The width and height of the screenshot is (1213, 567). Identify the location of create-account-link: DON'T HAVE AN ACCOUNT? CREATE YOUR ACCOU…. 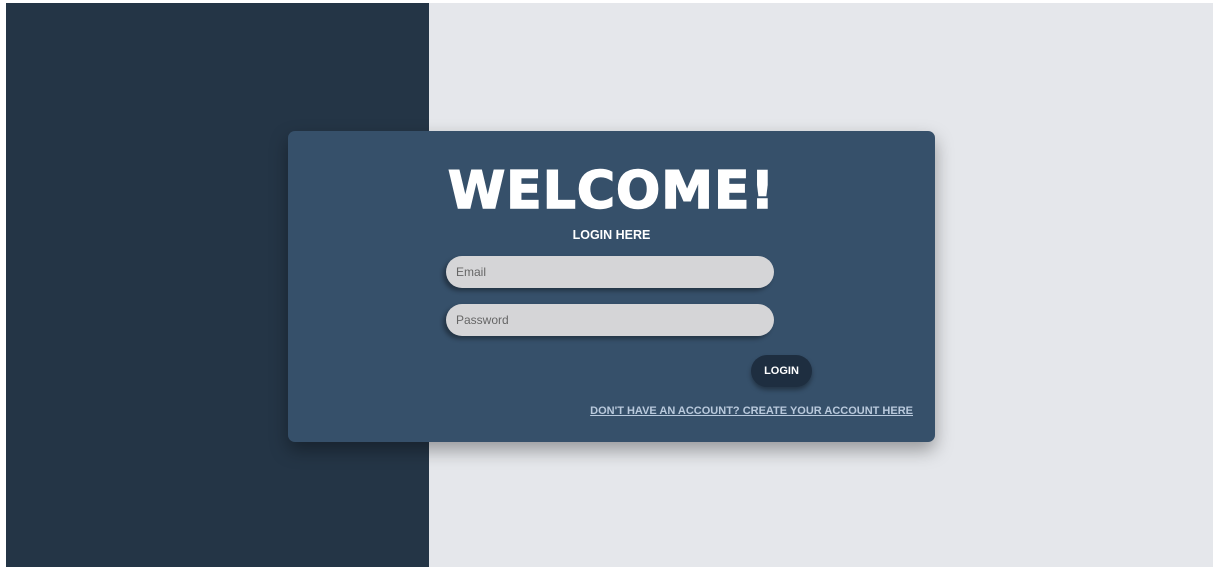
(742, 411).